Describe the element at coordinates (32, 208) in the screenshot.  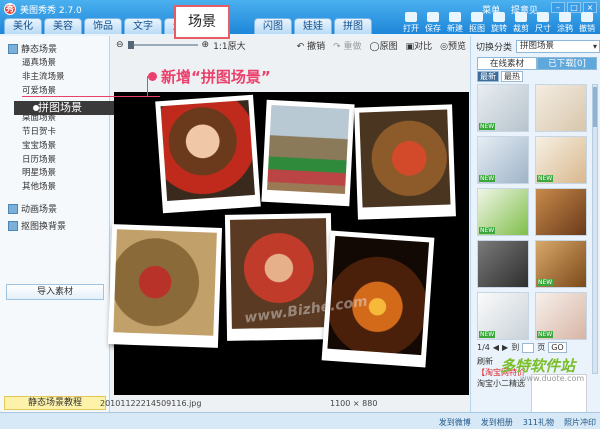
I see `dynamic-scene-item: 动画场景` at that location.